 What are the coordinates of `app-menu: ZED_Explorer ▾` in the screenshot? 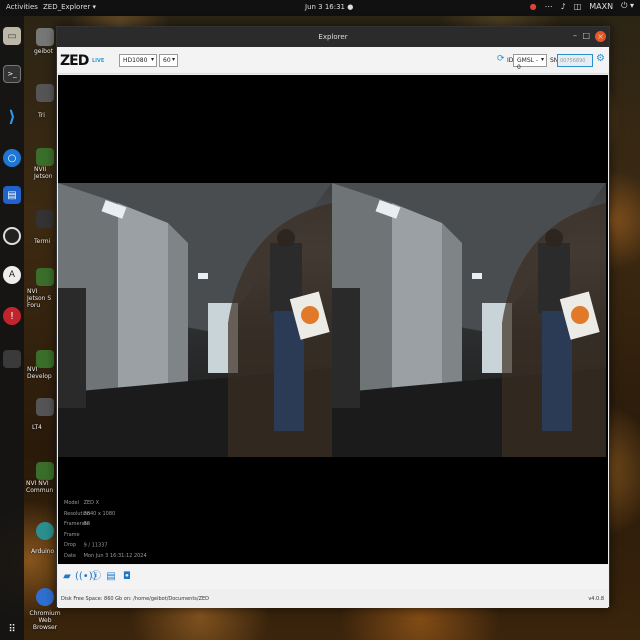 It's located at (69, 7).